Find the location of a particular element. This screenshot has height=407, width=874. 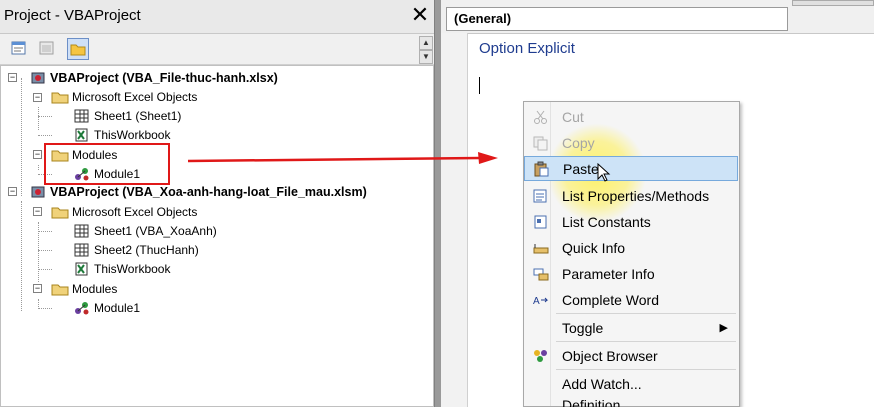

object-dropdown: (General) is located at coordinates (617, 19).